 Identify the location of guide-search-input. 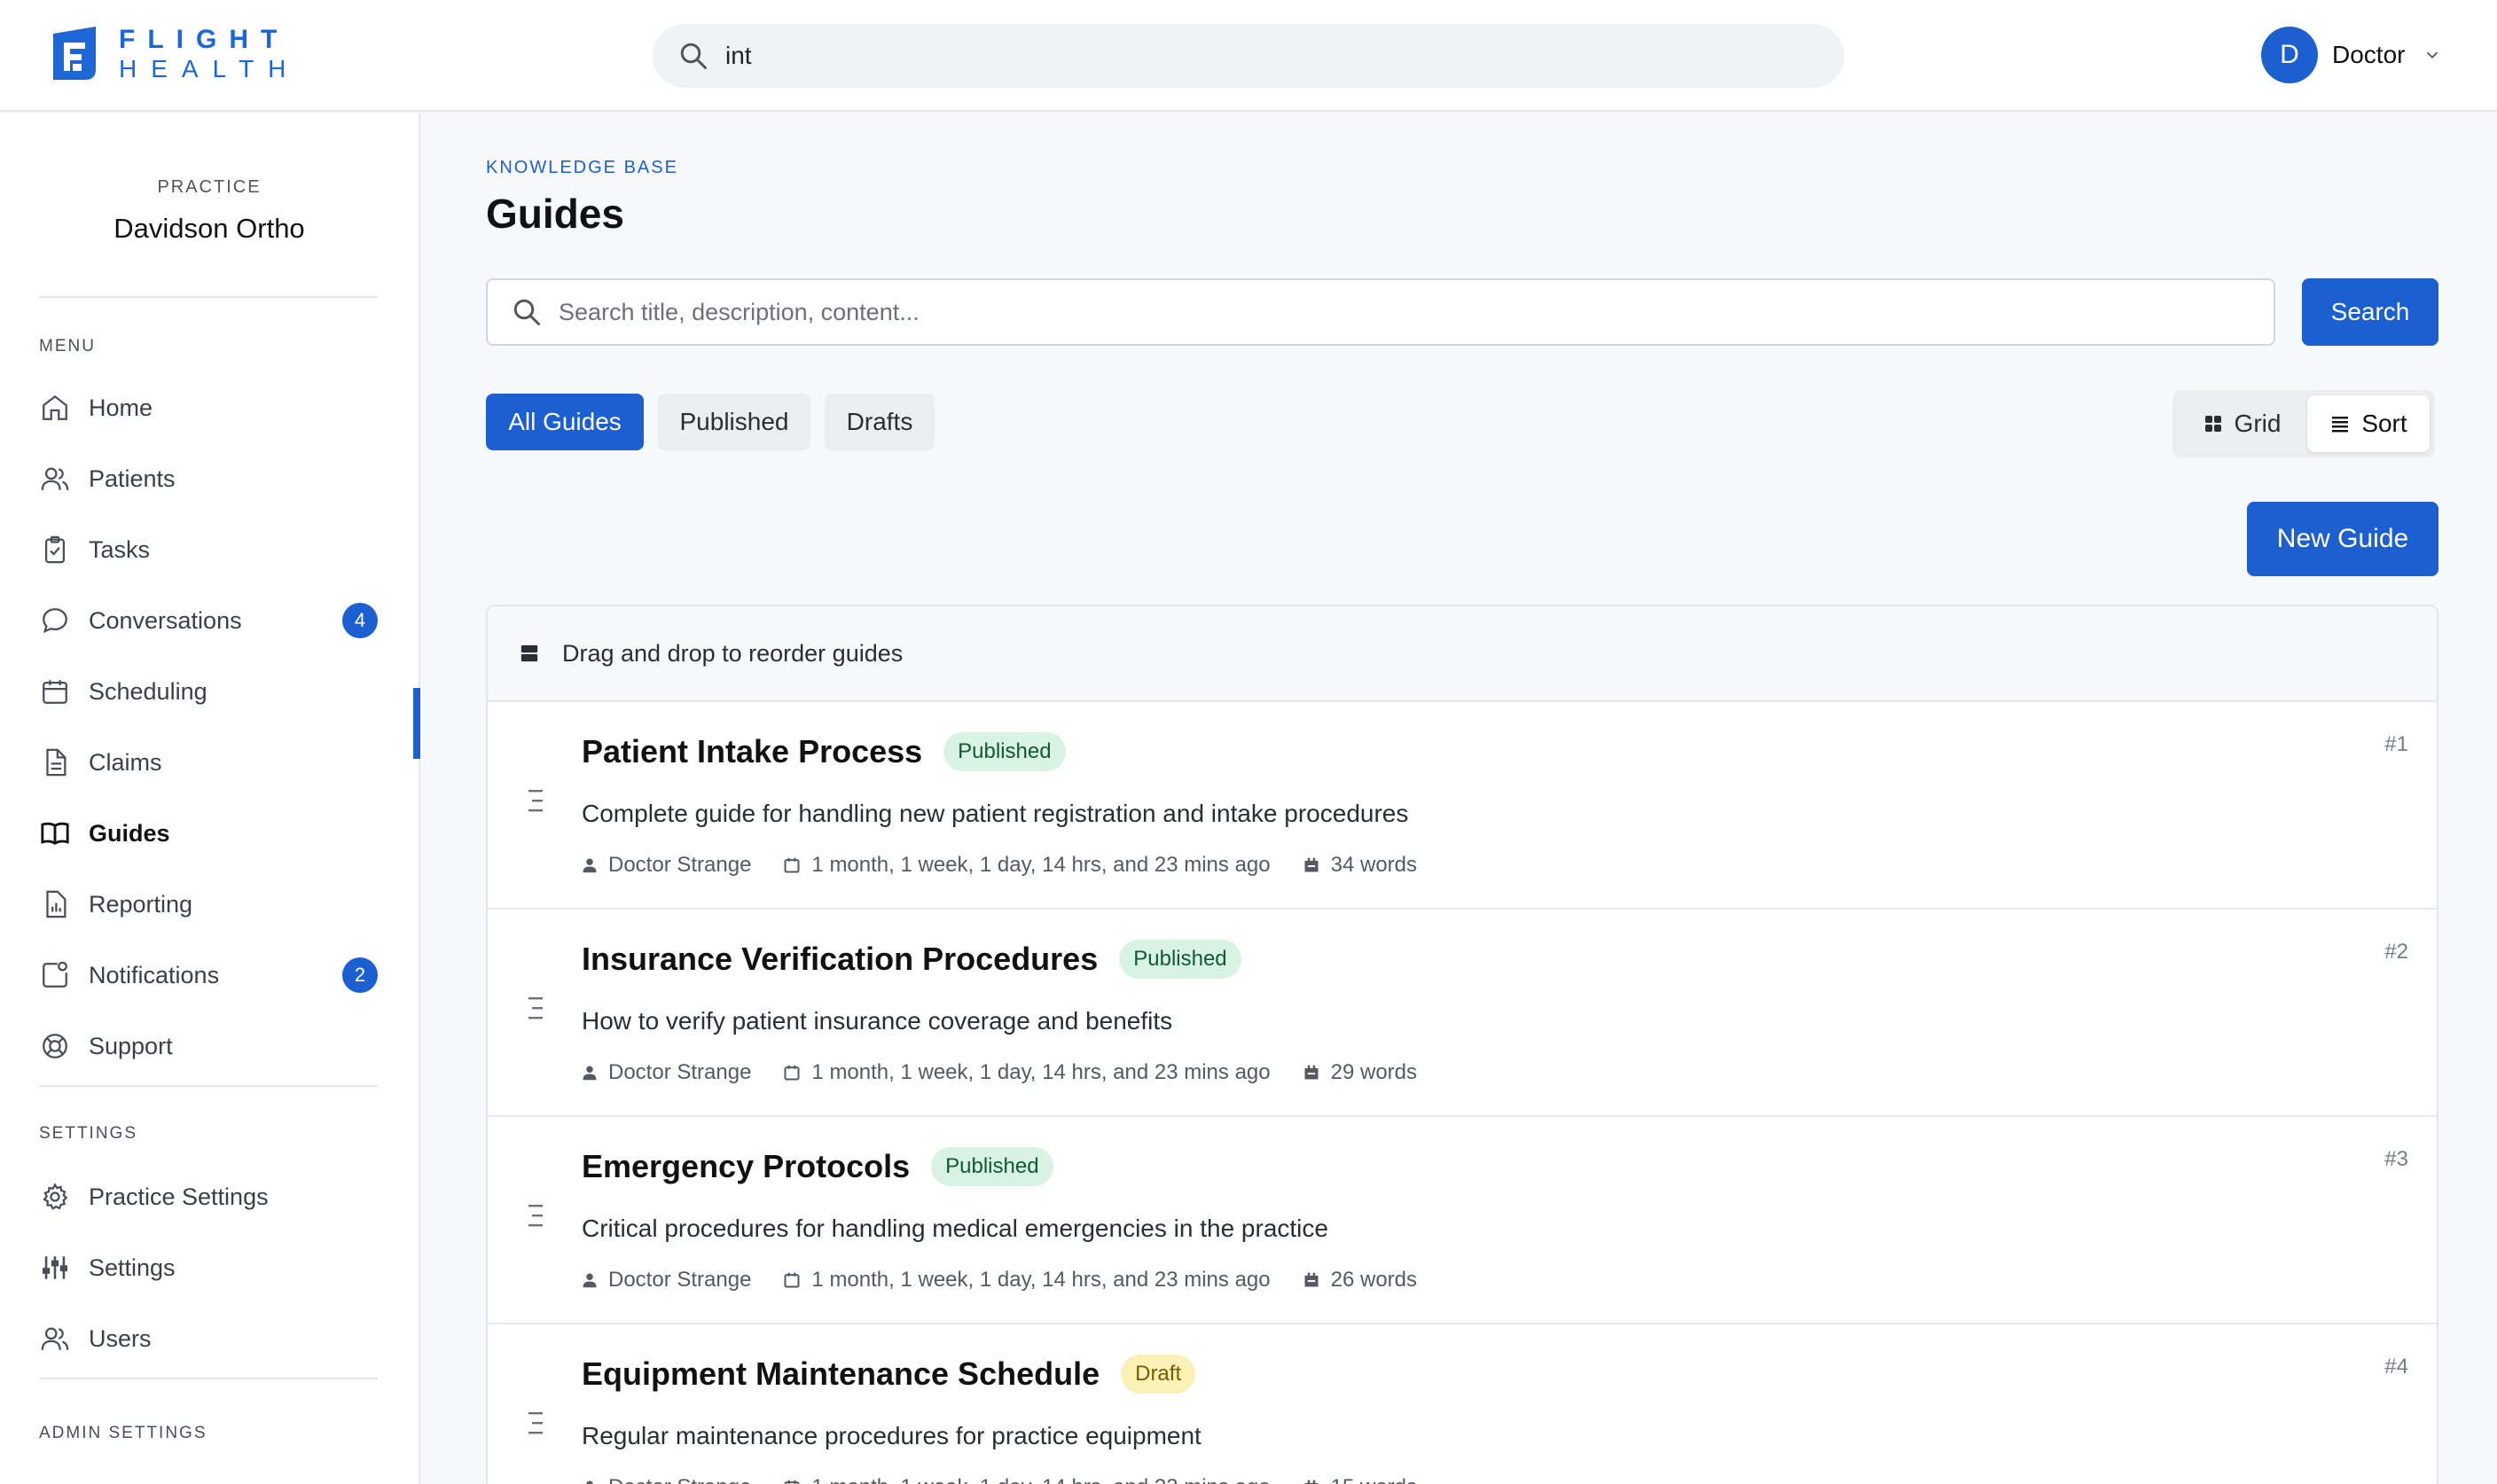
(1401, 312).